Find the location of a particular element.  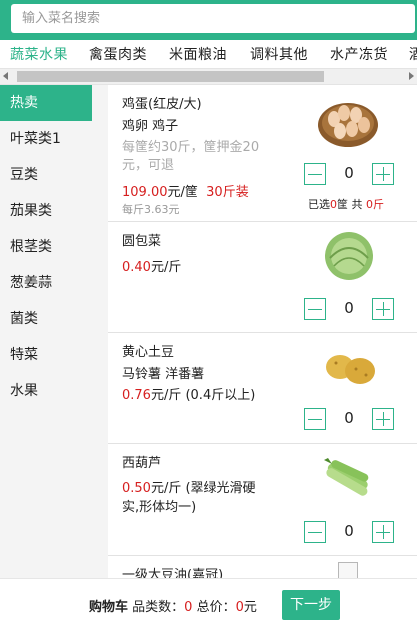

sidebar-item-mushroom: 菌类 is located at coordinates (46, 319).